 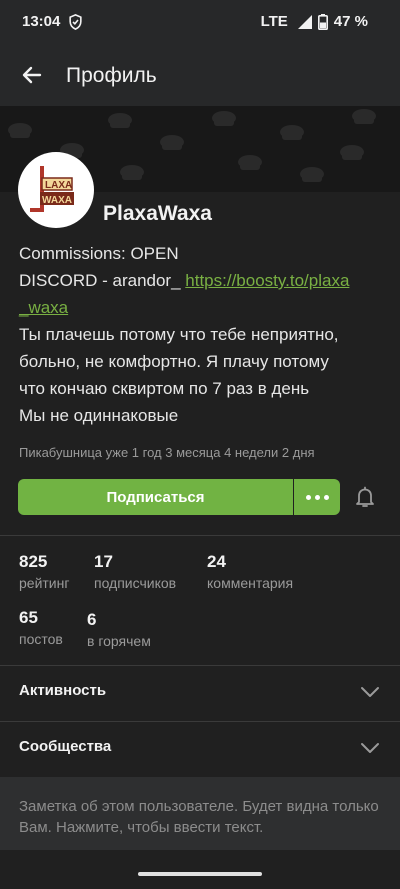 What do you see at coordinates (365, 497) in the screenshot?
I see `bell-icon` at bounding box center [365, 497].